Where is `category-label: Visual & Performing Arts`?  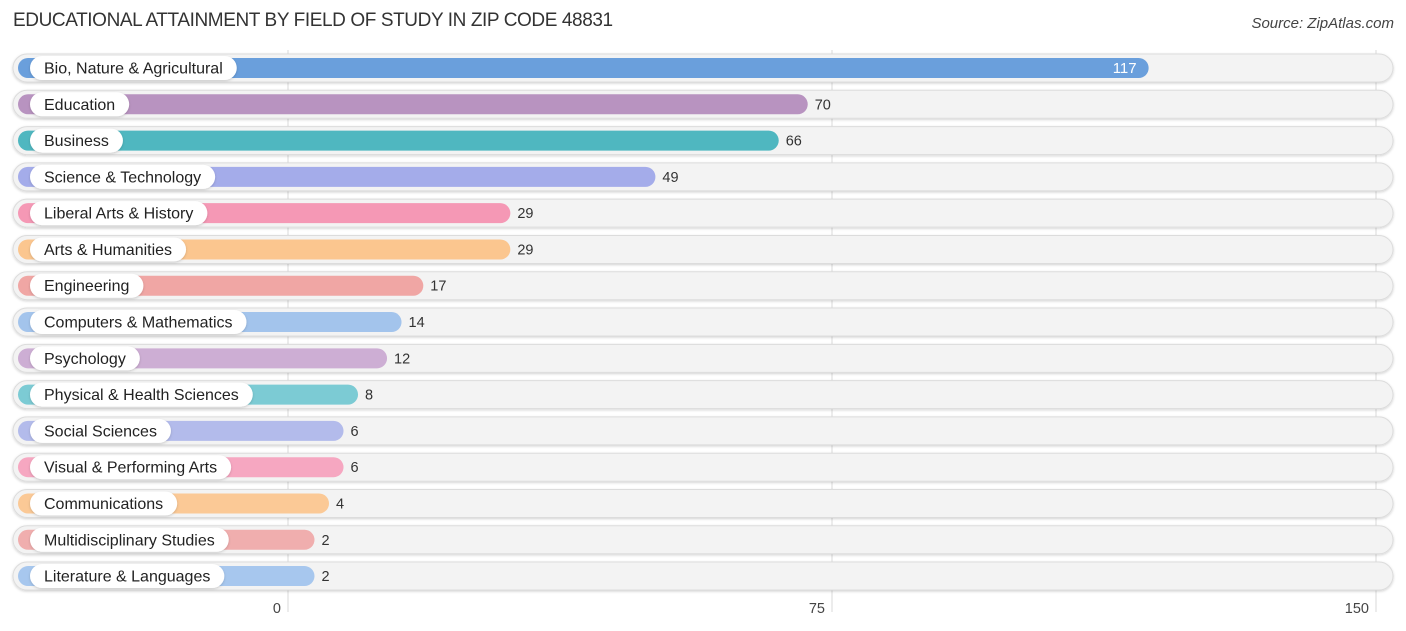
category-label: Visual & Performing Arts is located at coordinates (130, 468).